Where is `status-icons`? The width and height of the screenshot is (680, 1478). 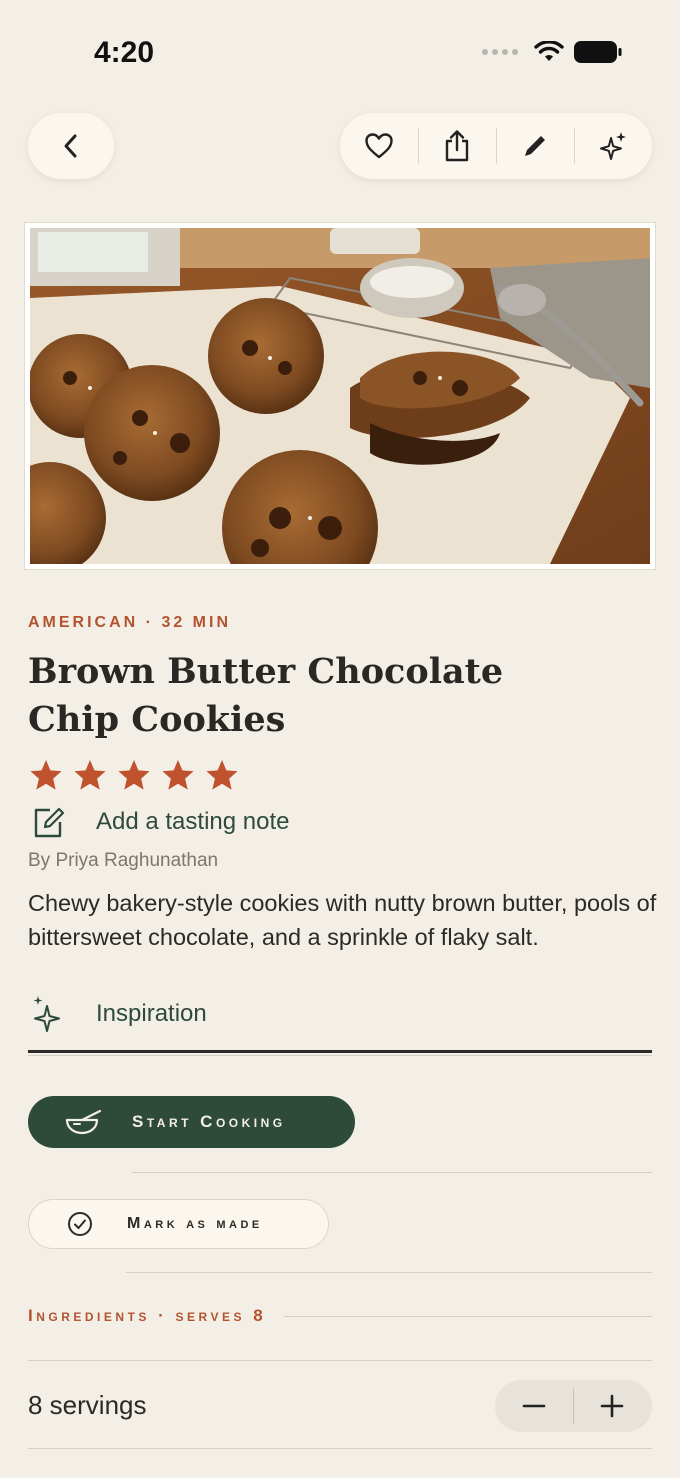
status-icons is located at coordinates (552, 52).